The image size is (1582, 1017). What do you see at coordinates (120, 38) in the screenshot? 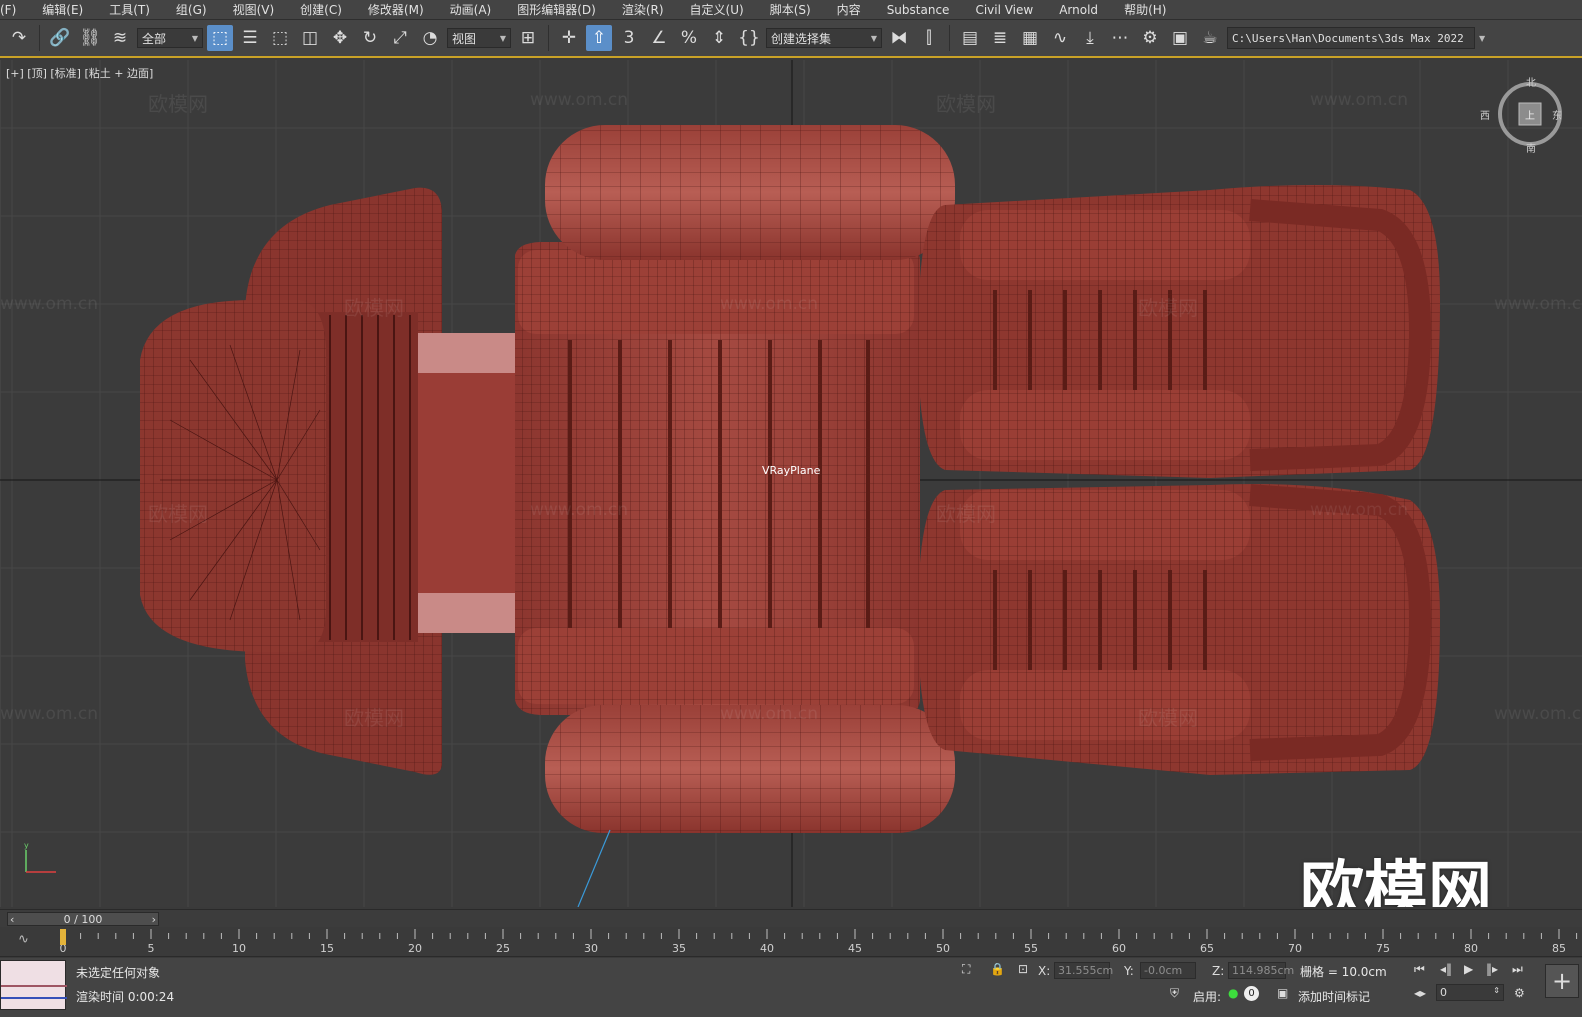
I see `bind-space-warp-icon: ≋` at bounding box center [120, 38].